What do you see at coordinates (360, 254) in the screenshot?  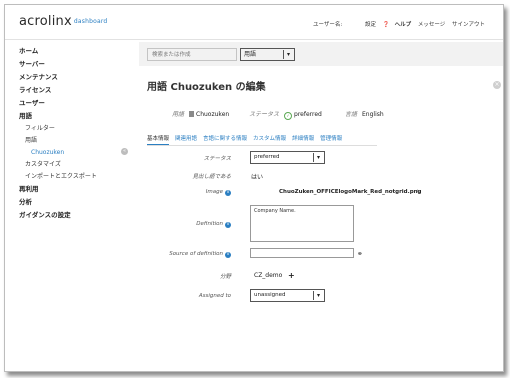 I see `link-icon: ⚭` at bounding box center [360, 254].